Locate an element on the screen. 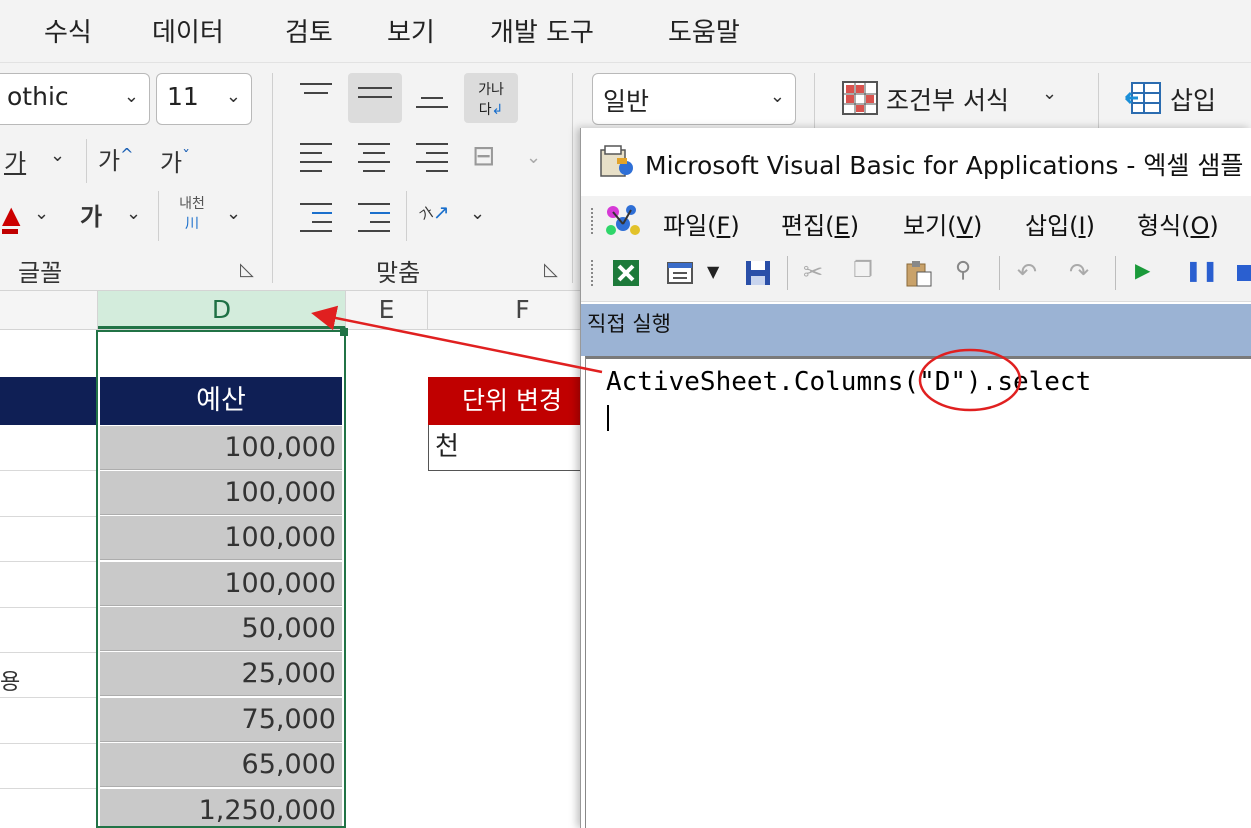 This screenshot has width=1251, height=828. dropdown-arrow-icon: ▼ is located at coordinates (713, 271).